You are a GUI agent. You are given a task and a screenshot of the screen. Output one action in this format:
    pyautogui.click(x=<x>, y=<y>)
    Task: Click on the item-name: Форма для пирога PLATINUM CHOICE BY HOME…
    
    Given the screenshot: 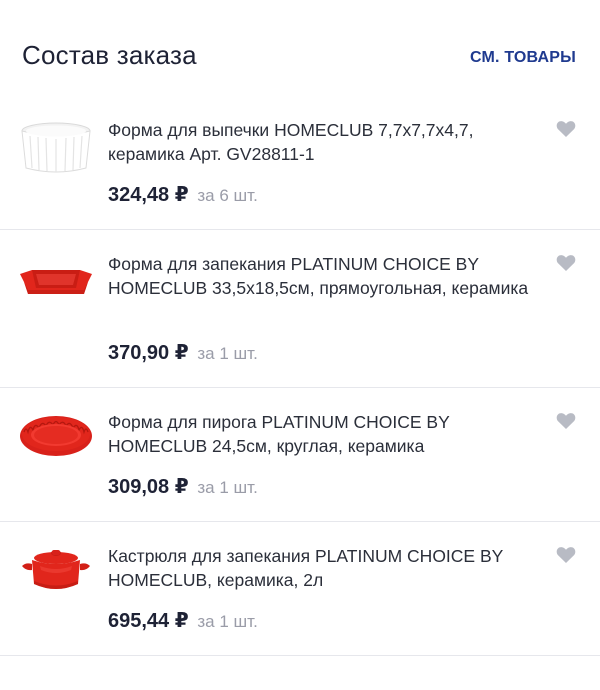 What is the action you would take?
    pyautogui.click(x=323, y=434)
    